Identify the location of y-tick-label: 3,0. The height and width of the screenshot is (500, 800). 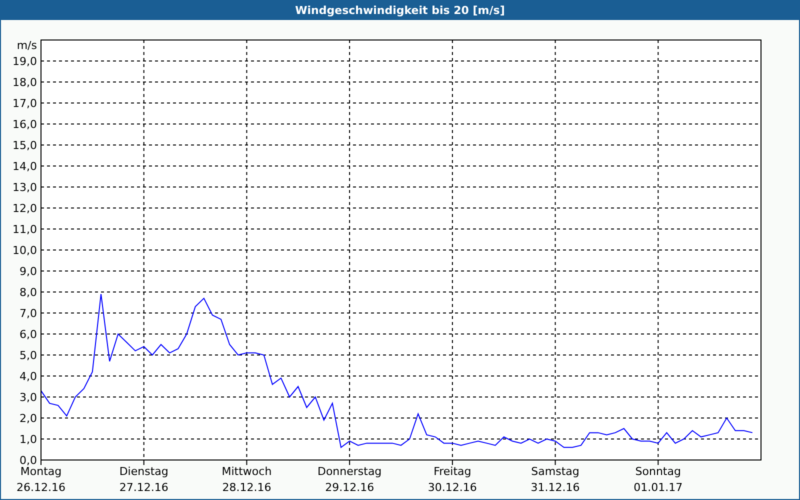
(28, 397).